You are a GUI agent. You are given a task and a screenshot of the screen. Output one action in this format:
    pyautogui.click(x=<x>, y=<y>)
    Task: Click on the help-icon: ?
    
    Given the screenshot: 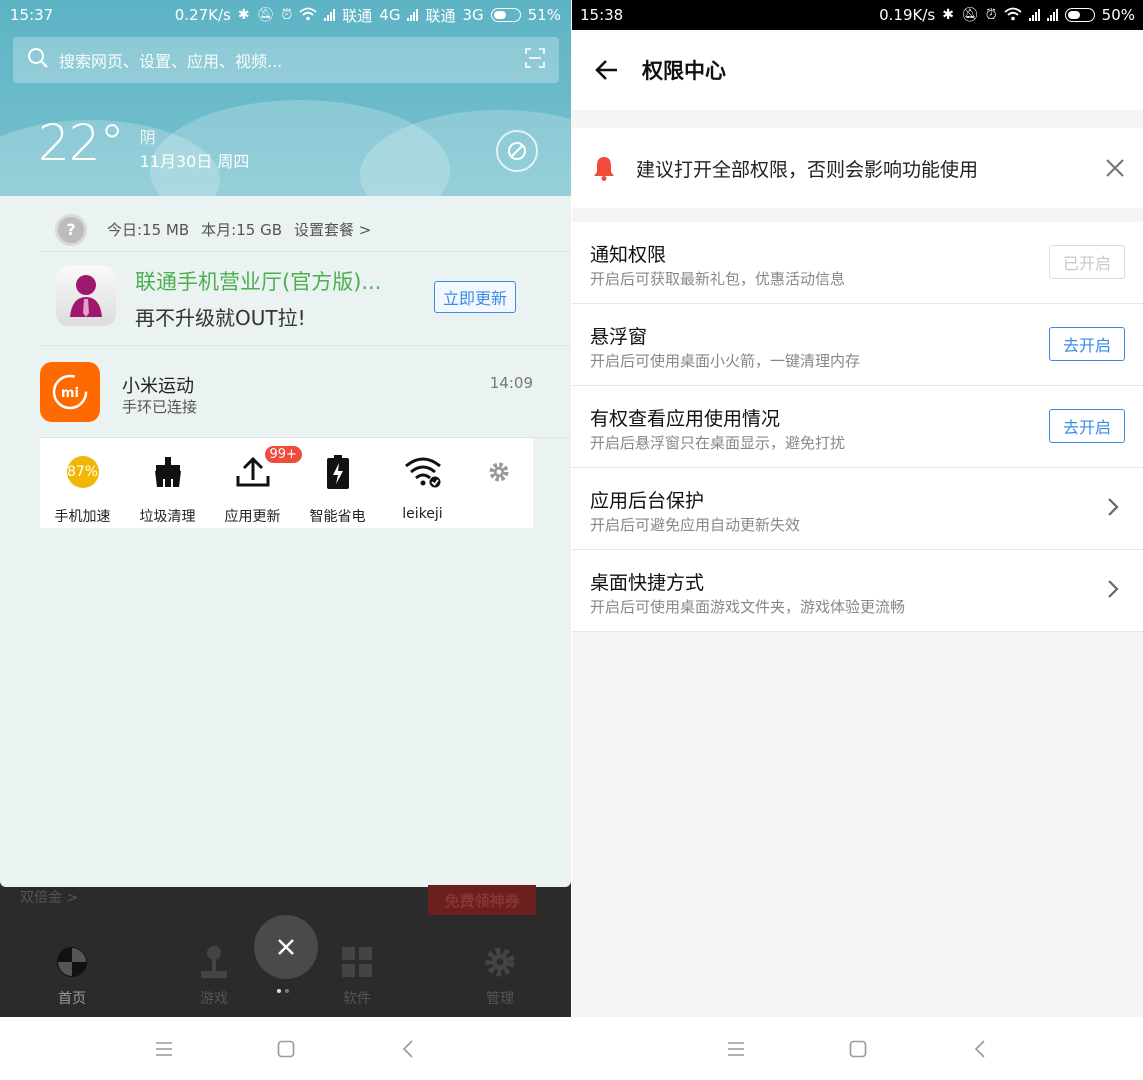 What is the action you would take?
    pyautogui.click(x=71, y=229)
    